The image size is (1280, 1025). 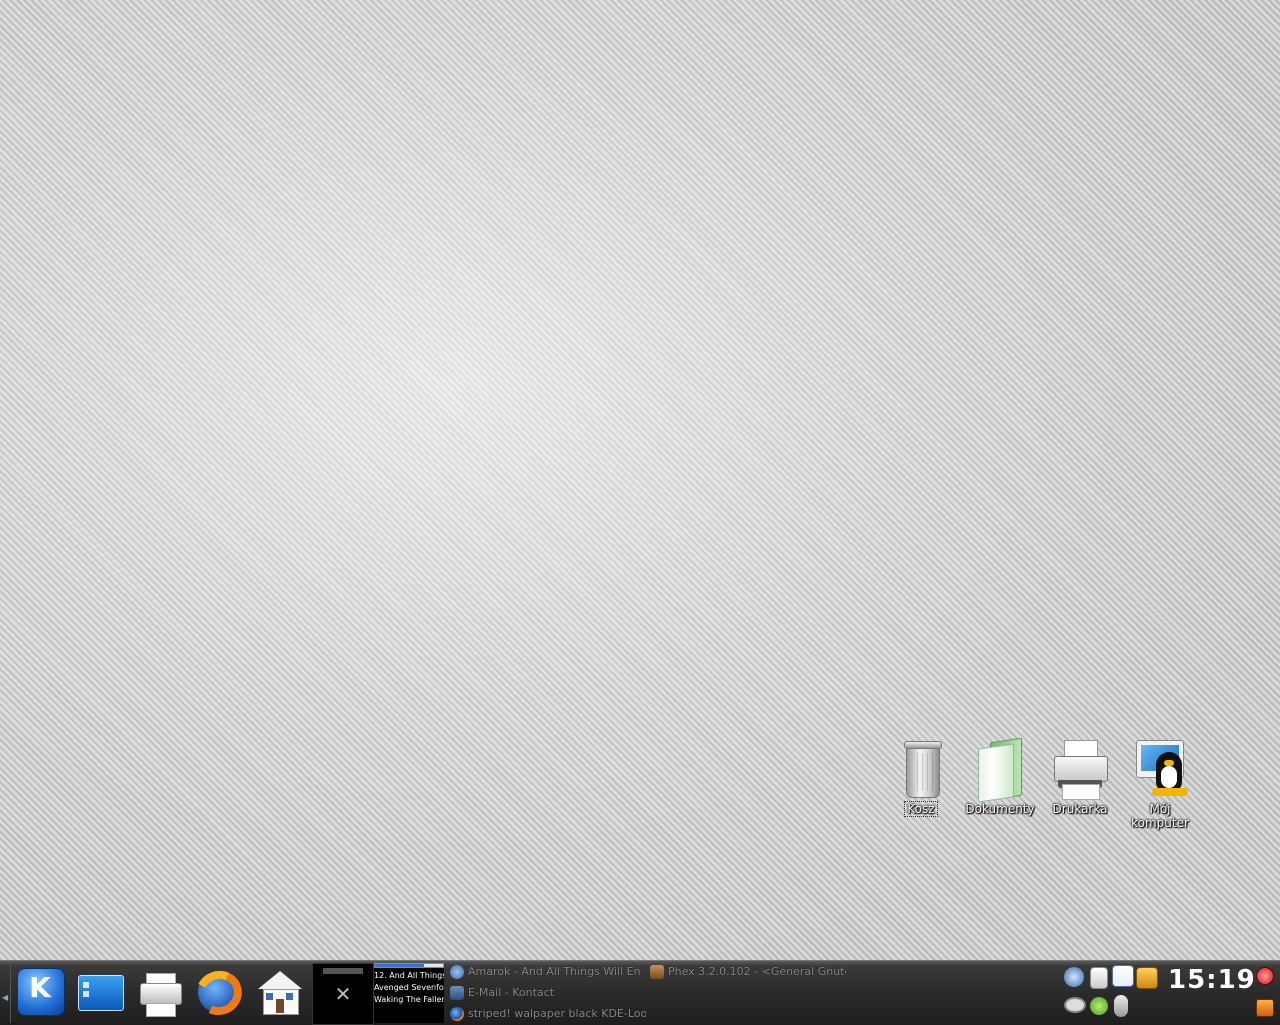 What do you see at coordinates (1074, 977) in the screenshot?
I see `konqueror-tray-icon` at bounding box center [1074, 977].